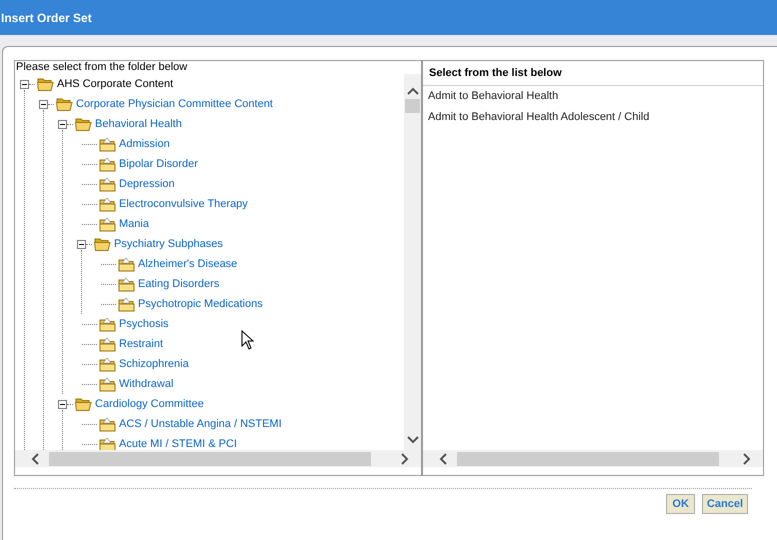 The image size is (777, 540). Describe the element at coordinates (412, 91) in the screenshot. I see `scroll-up-icon` at that location.